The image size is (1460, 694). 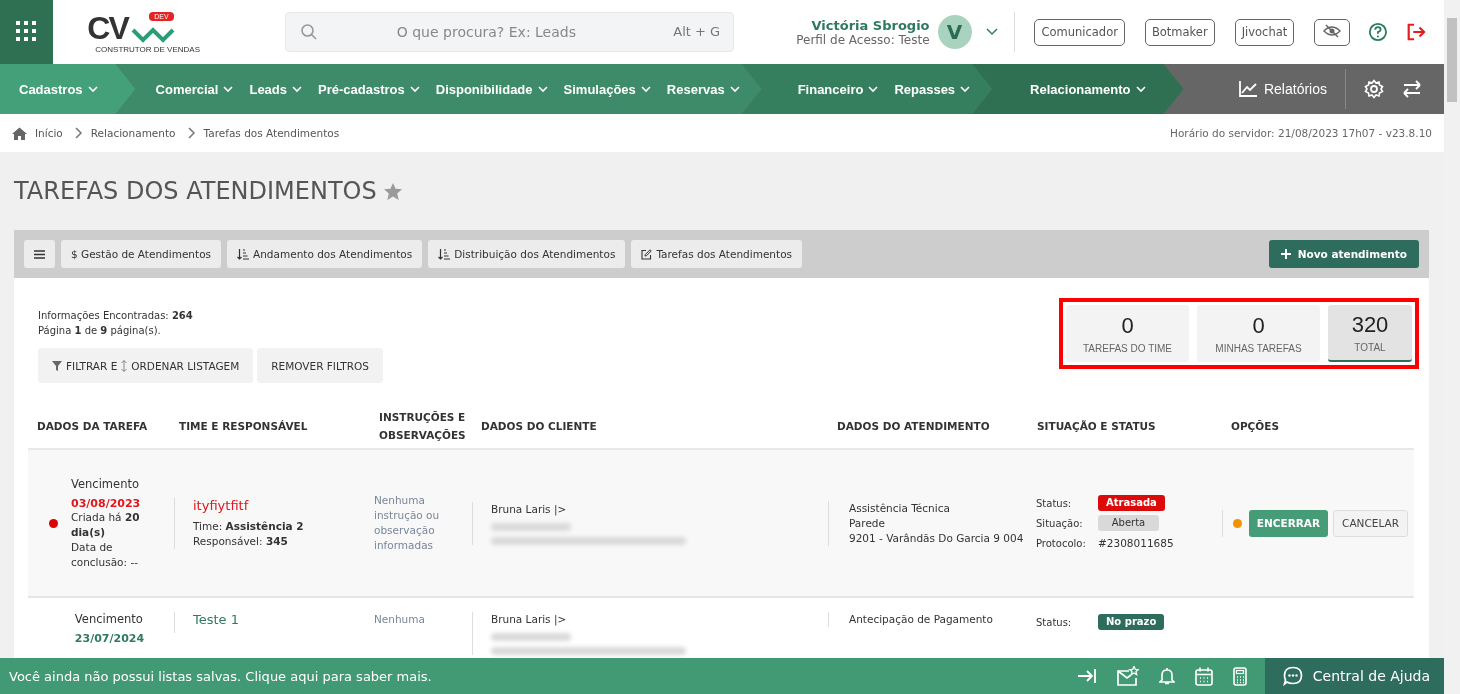 I want to click on breadcrumb-link: Tarefas dos Atendimentos, so click(x=271, y=133).